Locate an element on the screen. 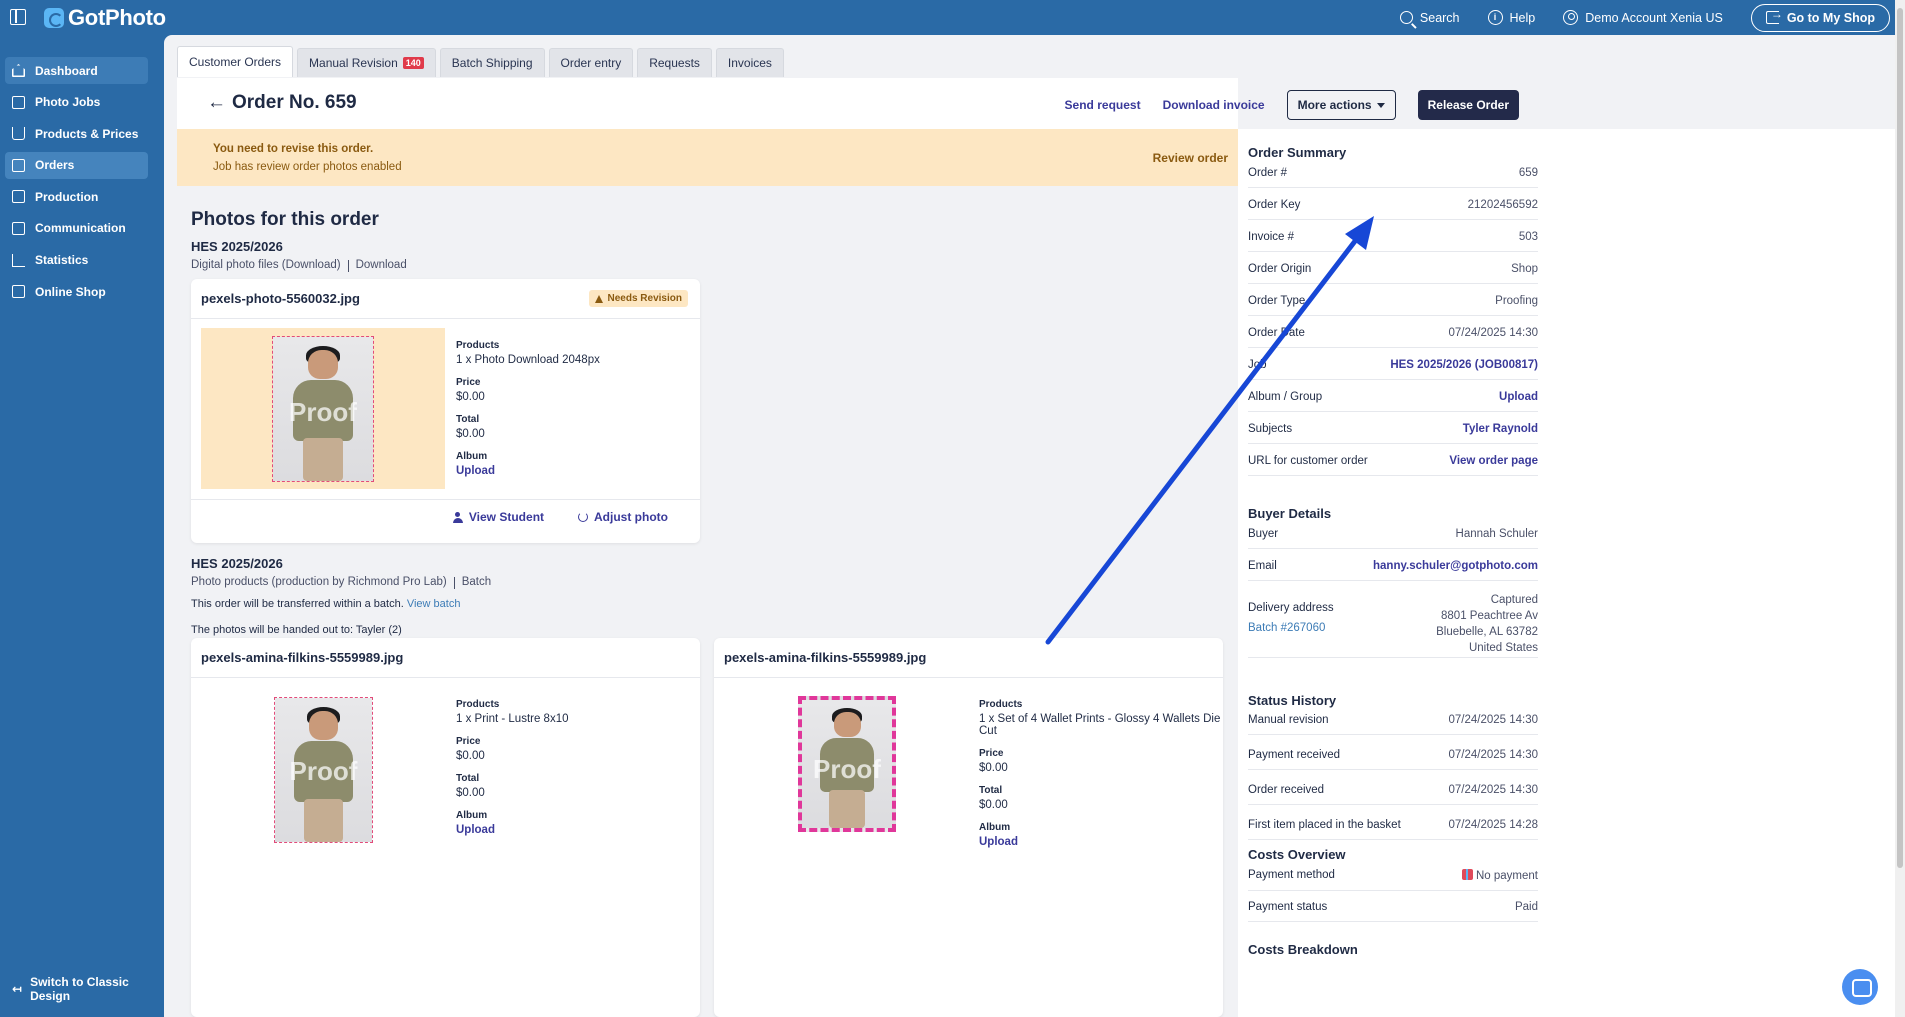 The image size is (1905, 1017). account-menu: Demo Account Xenia US is located at coordinates (1643, 17).